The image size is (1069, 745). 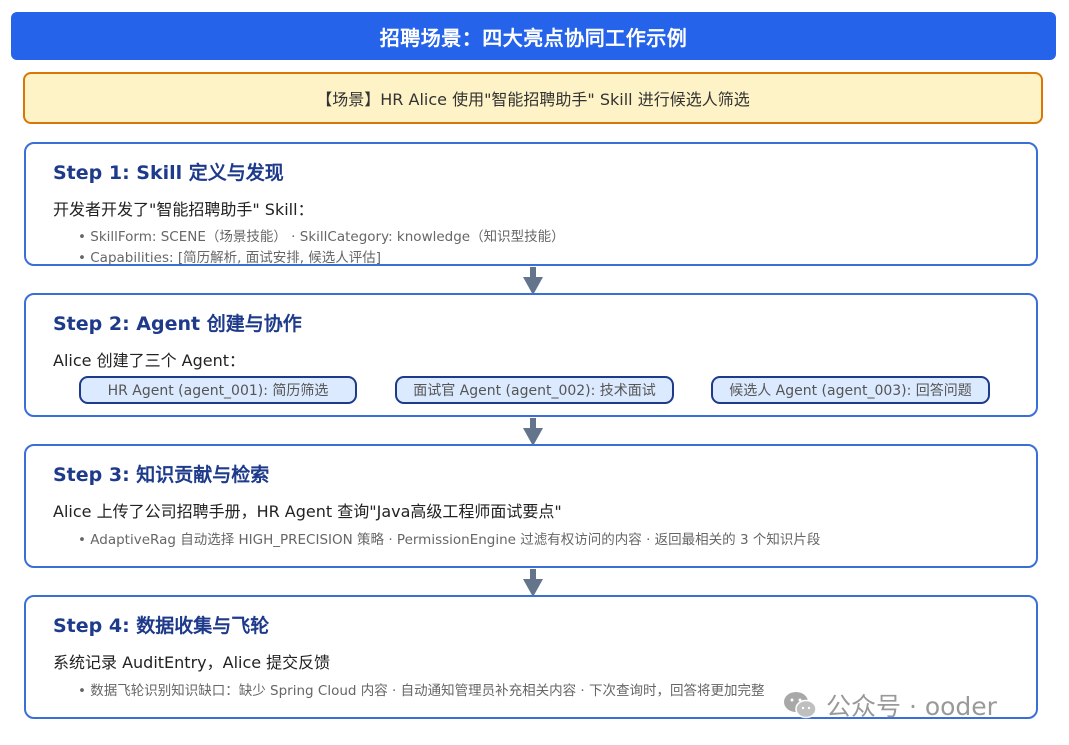 What do you see at coordinates (911, 706) in the screenshot?
I see `watermark-text: 公众号 · ooder` at bounding box center [911, 706].